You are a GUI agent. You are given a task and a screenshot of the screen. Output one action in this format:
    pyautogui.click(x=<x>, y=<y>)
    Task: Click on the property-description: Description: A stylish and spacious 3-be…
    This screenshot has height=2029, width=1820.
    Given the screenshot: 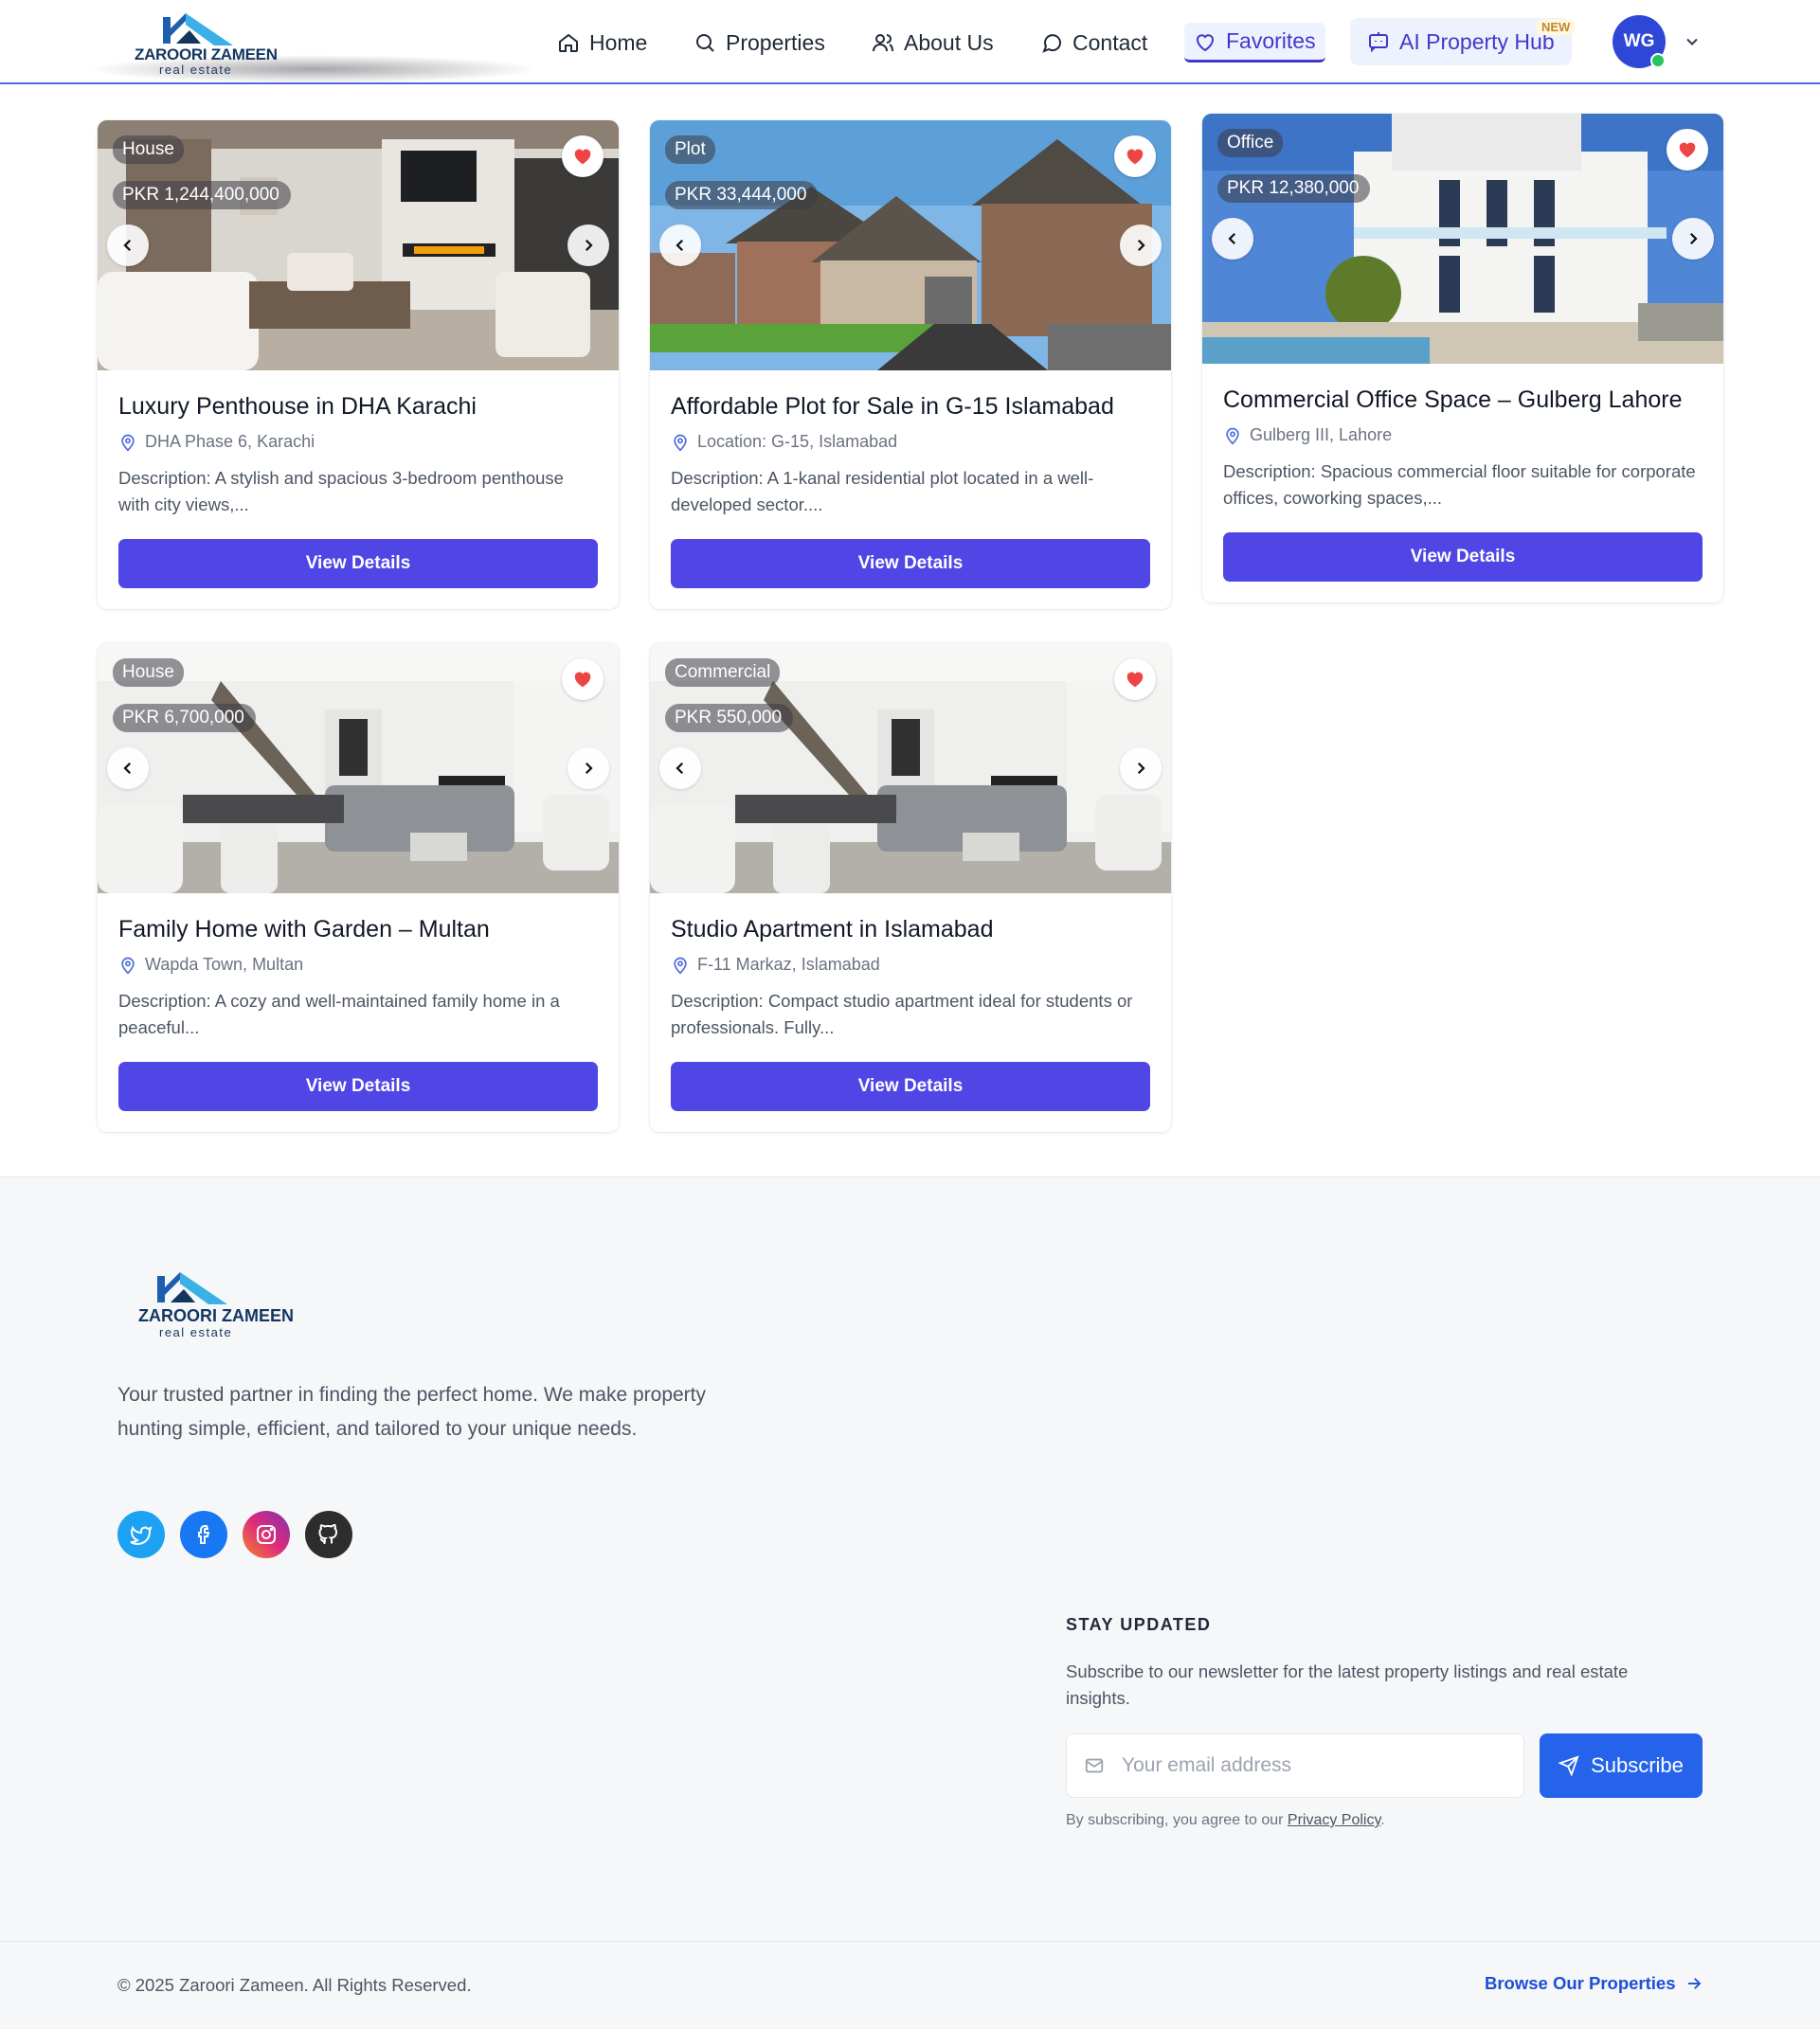 What is the action you would take?
    pyautogui.click(x=341, y=491)
    